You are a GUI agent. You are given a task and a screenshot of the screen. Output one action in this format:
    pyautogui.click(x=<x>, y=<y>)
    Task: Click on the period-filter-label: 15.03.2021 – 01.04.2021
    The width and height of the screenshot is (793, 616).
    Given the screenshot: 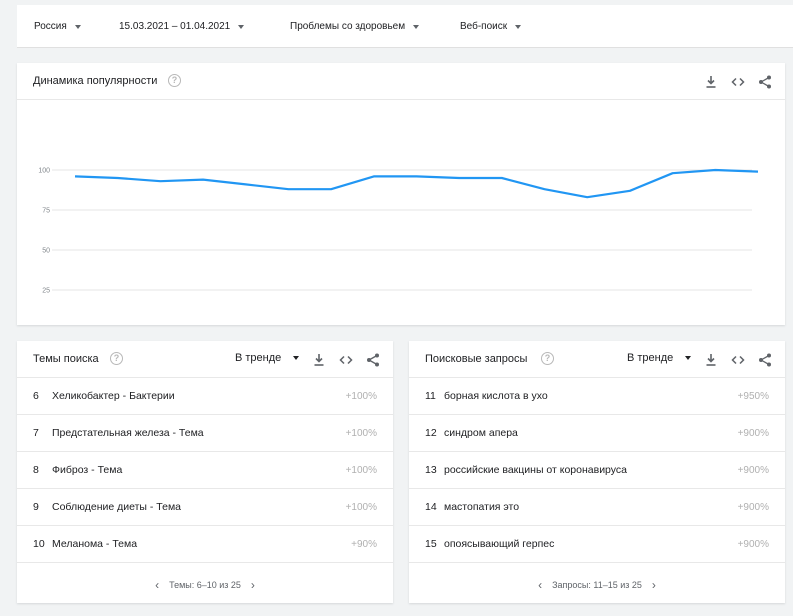 What is the action you would take?
    pyautogui.click(x=175, y=26)
    